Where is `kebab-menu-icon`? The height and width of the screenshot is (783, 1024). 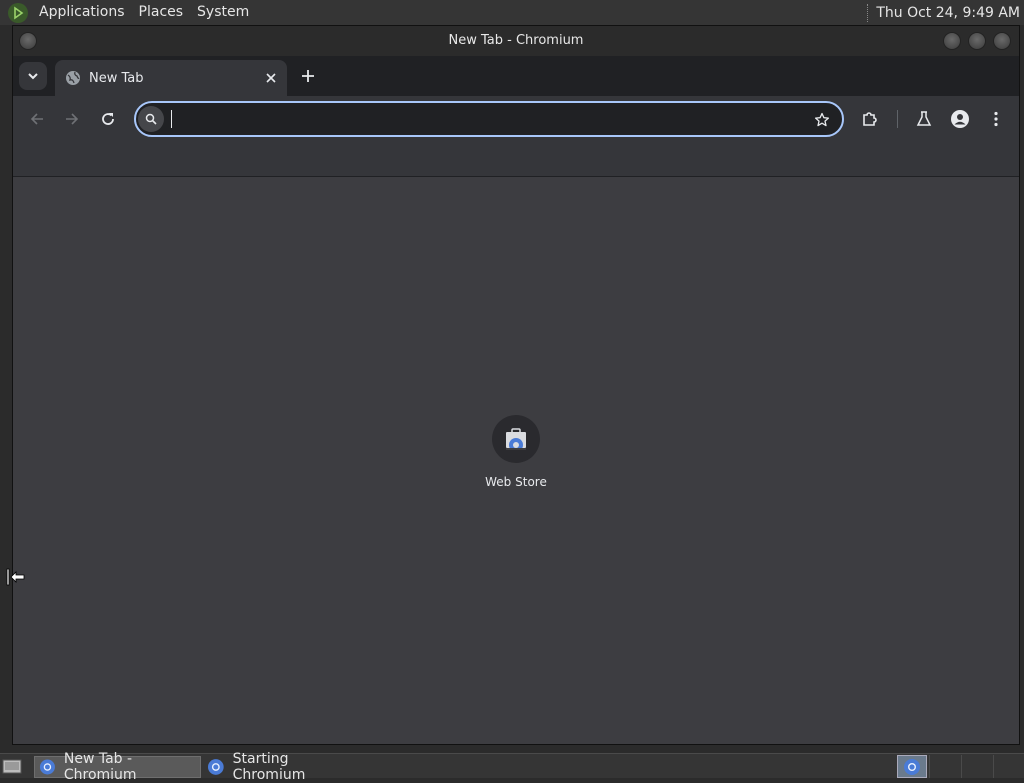
kebab-menu-icon is located at coordinates (996, 119).